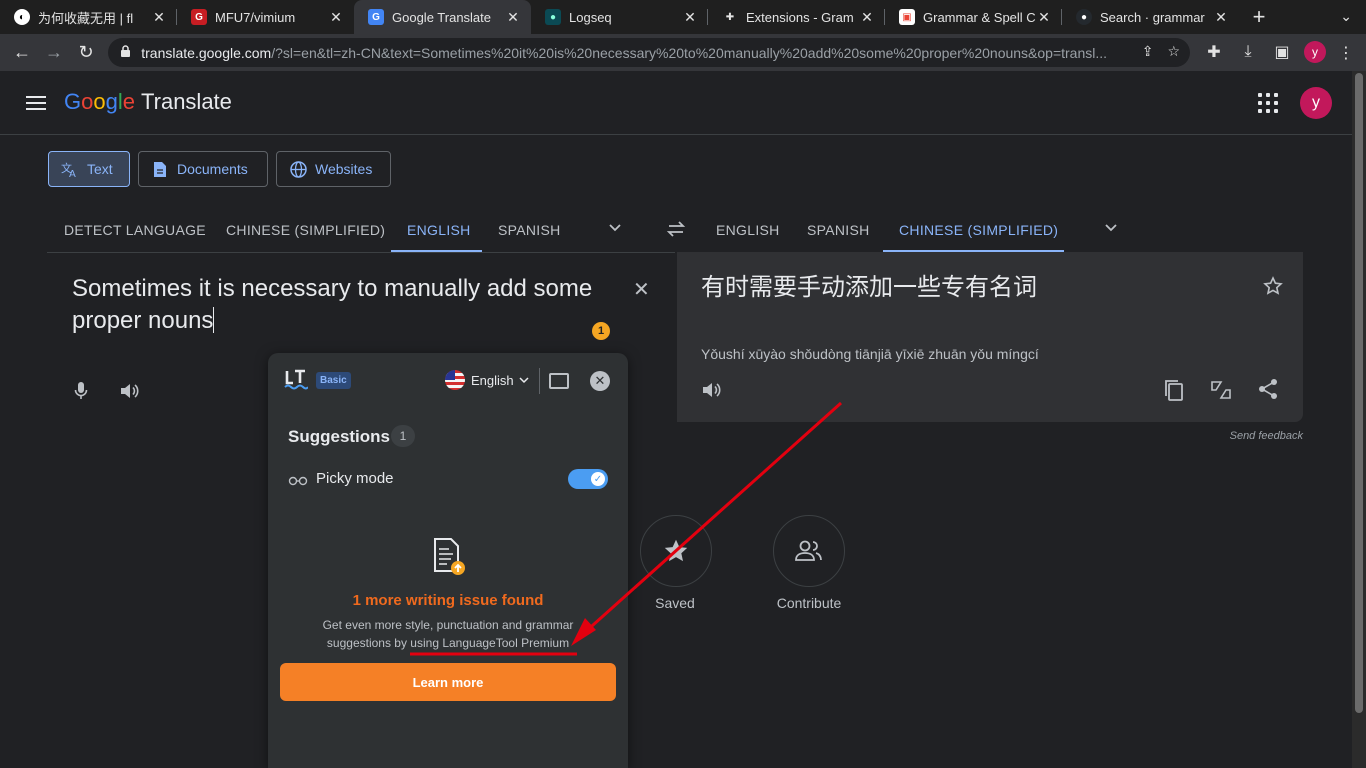 This screenshot has height=768, width=1366. Describe the element at coordinates (973, 230) in the screenshot. I see `target-lang-chinese: CHINESE (SIMPLIFIED)` at that location.